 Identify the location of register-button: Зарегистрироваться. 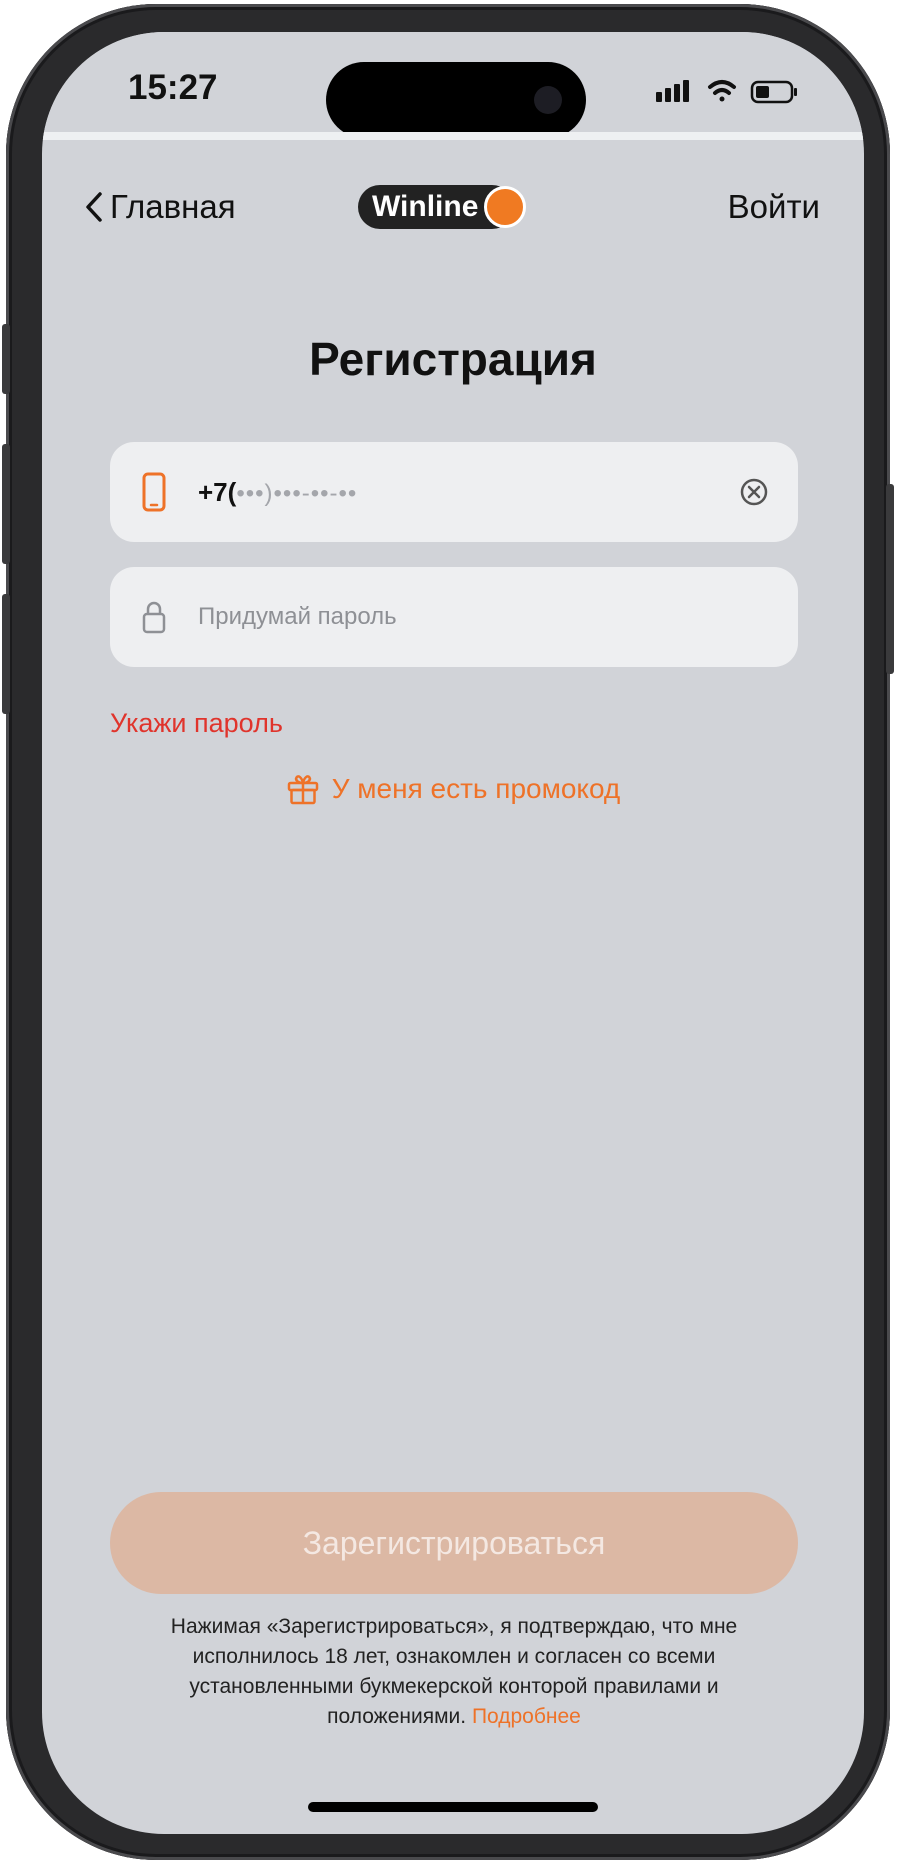
(454, 1543).